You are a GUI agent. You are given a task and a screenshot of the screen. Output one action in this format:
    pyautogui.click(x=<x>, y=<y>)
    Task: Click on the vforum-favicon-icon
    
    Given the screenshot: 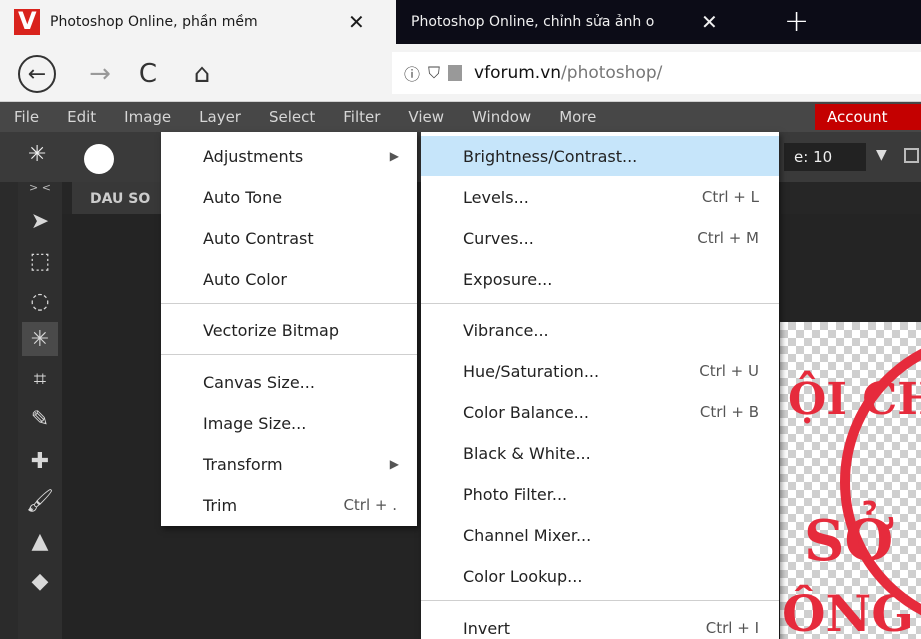 What is the action you would take?
    pyautogui.click(x=27, y=21)
    